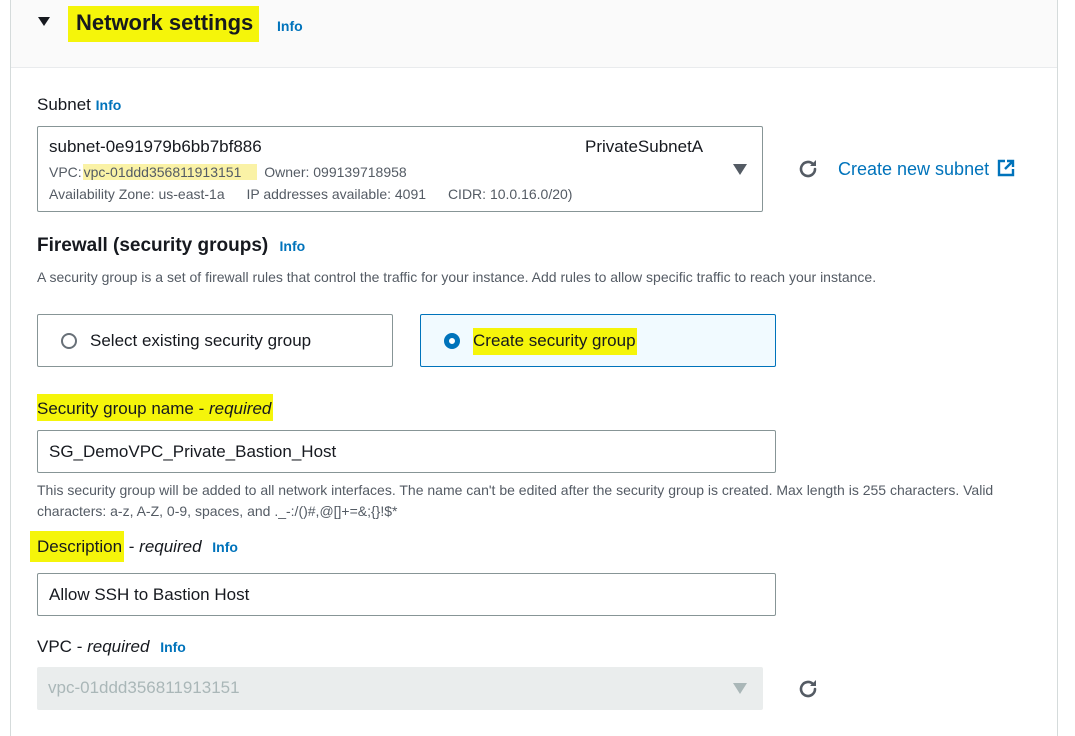 The width and height of the screenshot is (1075, 736). I want to click on create-new-subnet-text: Create new subnet, so click(914, 169).